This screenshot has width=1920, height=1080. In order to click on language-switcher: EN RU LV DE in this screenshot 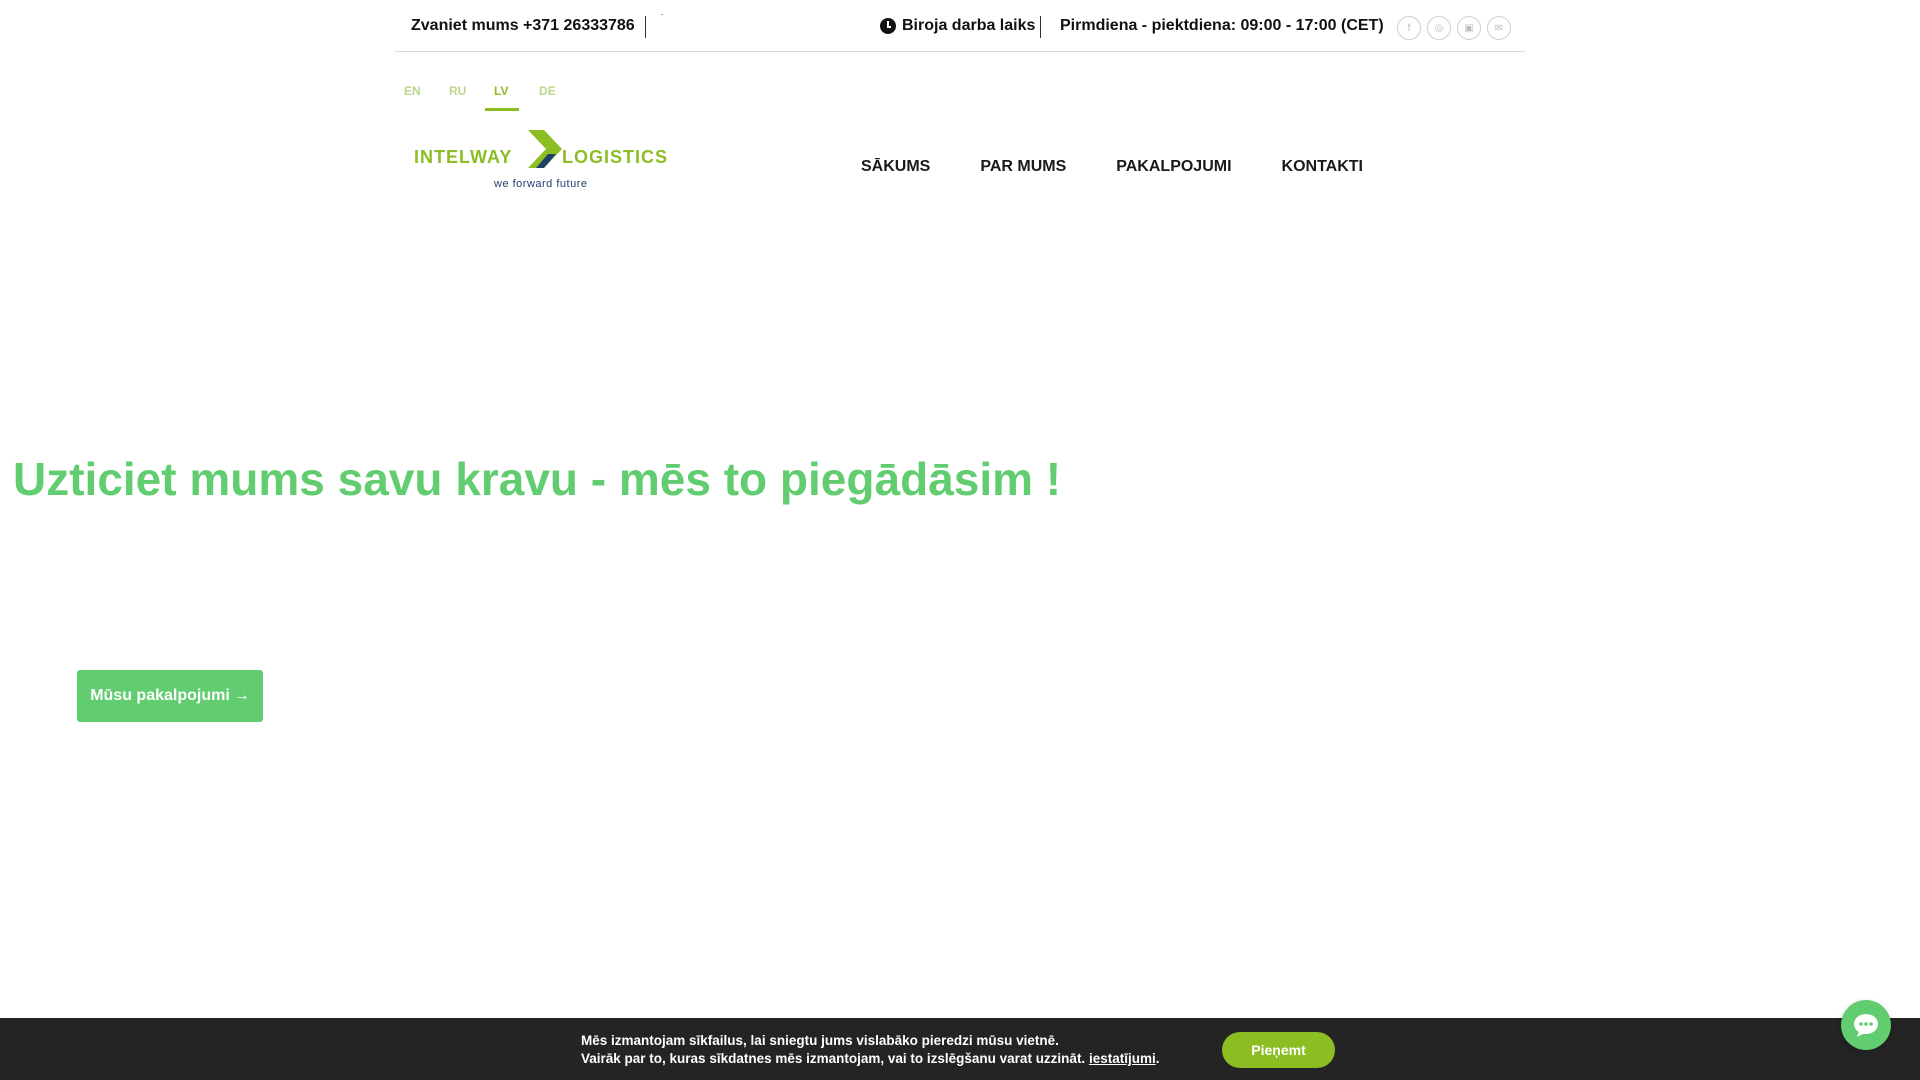, I will do `click(494, 97)`.